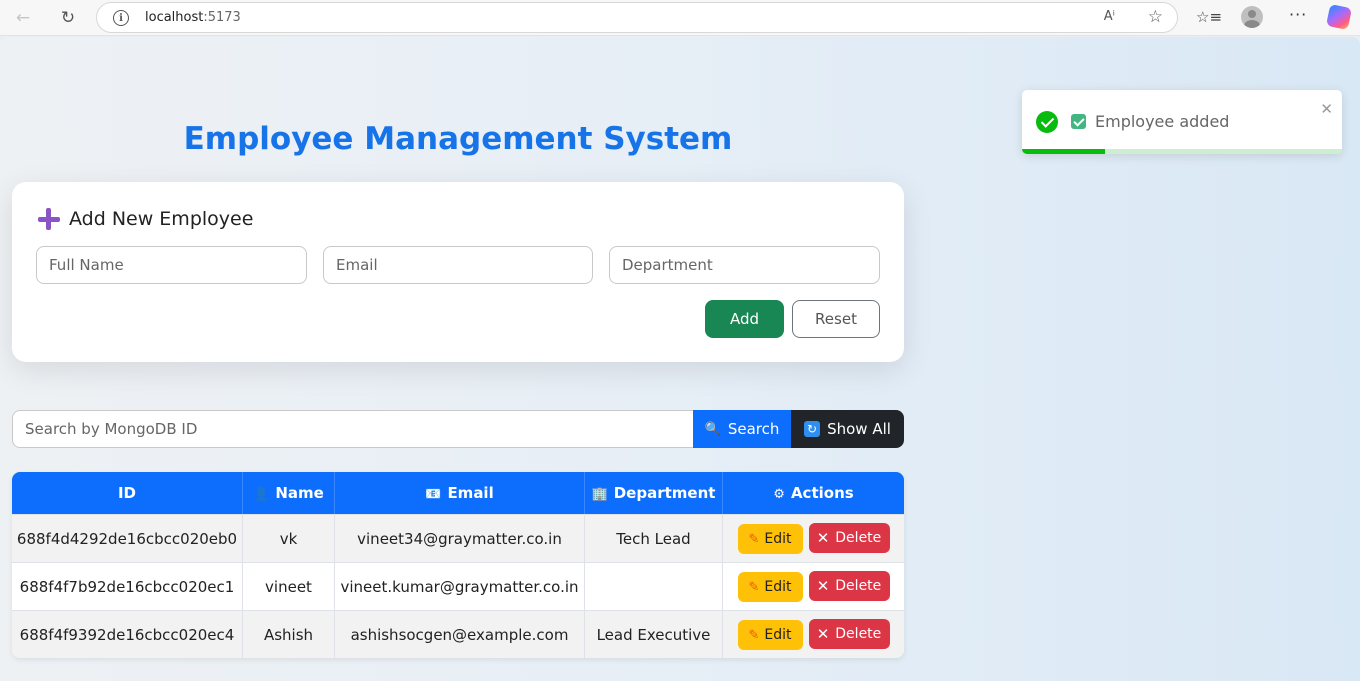 Image resolution: width=1360 pixels, height=681 pixels. I want to click on header-actions: ⚙ Actions, so click(813, 493).